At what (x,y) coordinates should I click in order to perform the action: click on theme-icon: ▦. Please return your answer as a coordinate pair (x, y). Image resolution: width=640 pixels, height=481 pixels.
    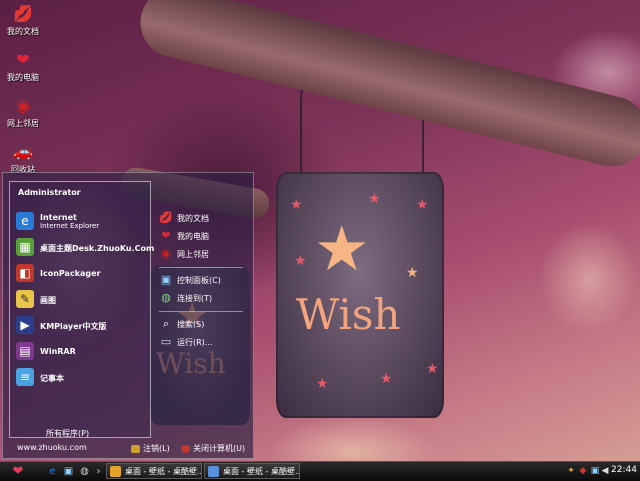
    Looking at the image, I should click on (25, 247).